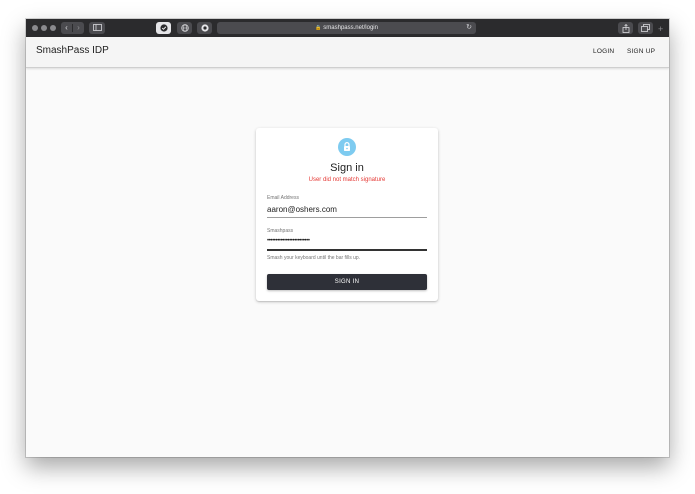 The height and width of the screenshot is (494, 695). Describe the element at coordinates (641, 51) in the screenshot. I see `nav-signup-link: SIGN UP` at that location.